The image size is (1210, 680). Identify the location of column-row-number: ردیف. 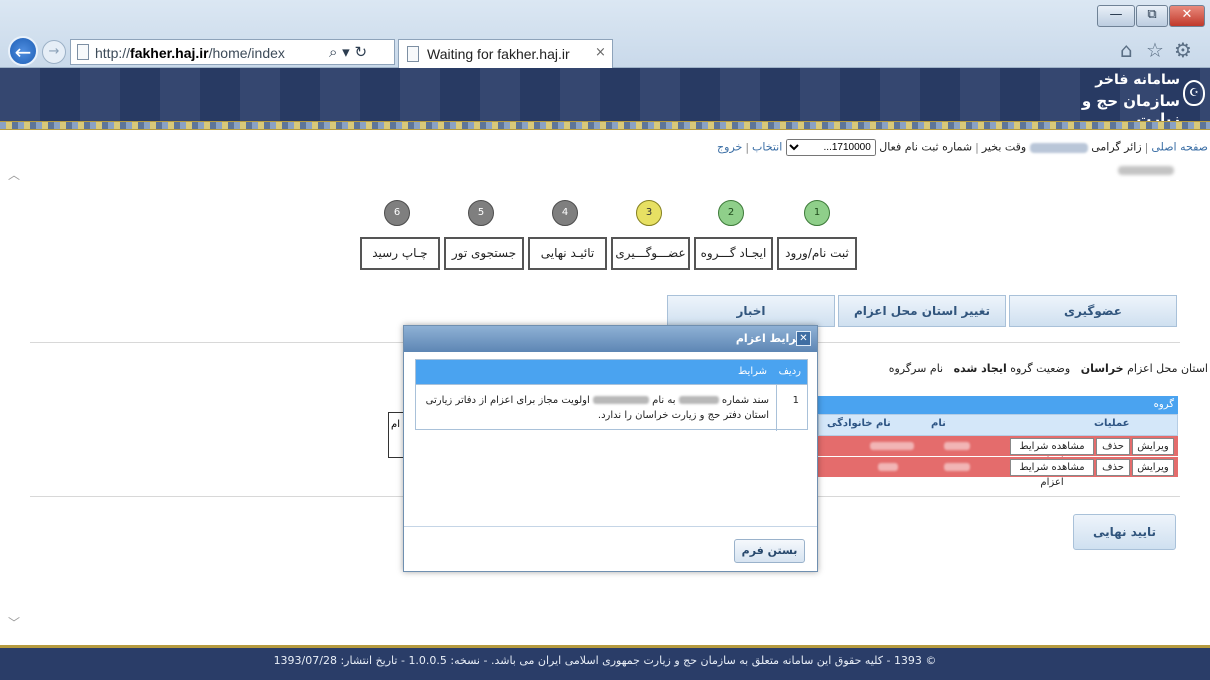
(789, 371).